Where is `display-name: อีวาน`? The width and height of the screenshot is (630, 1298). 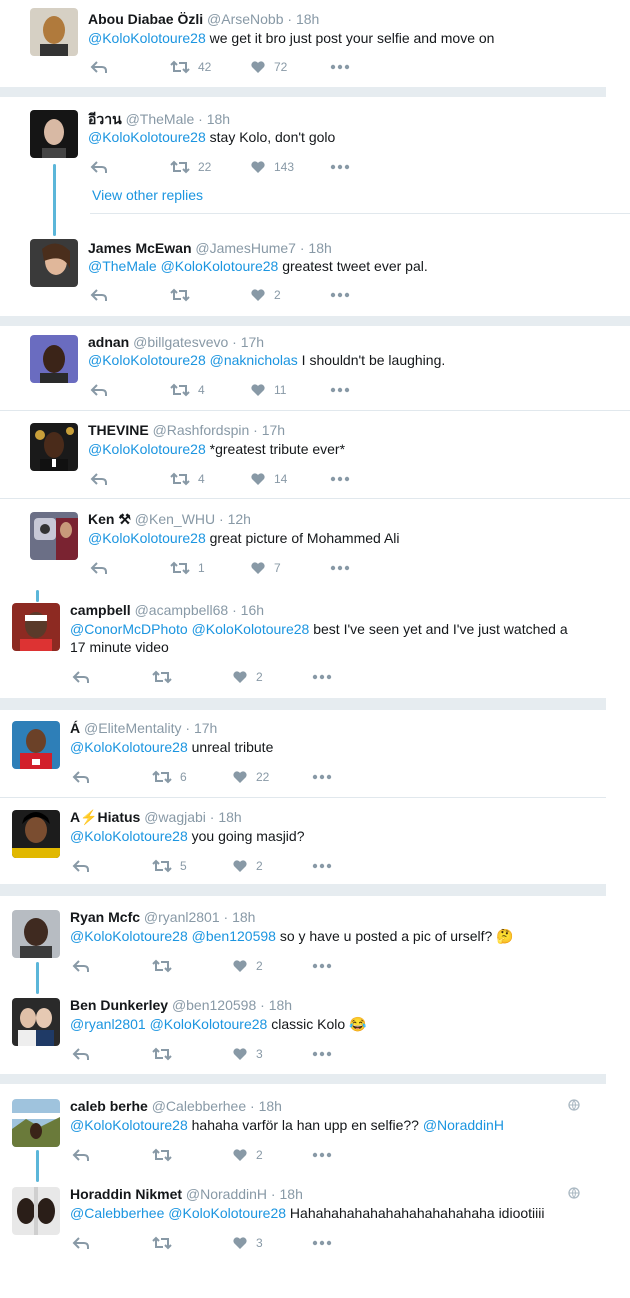 display-name: อีวาน is located at coordinates (105, 119).